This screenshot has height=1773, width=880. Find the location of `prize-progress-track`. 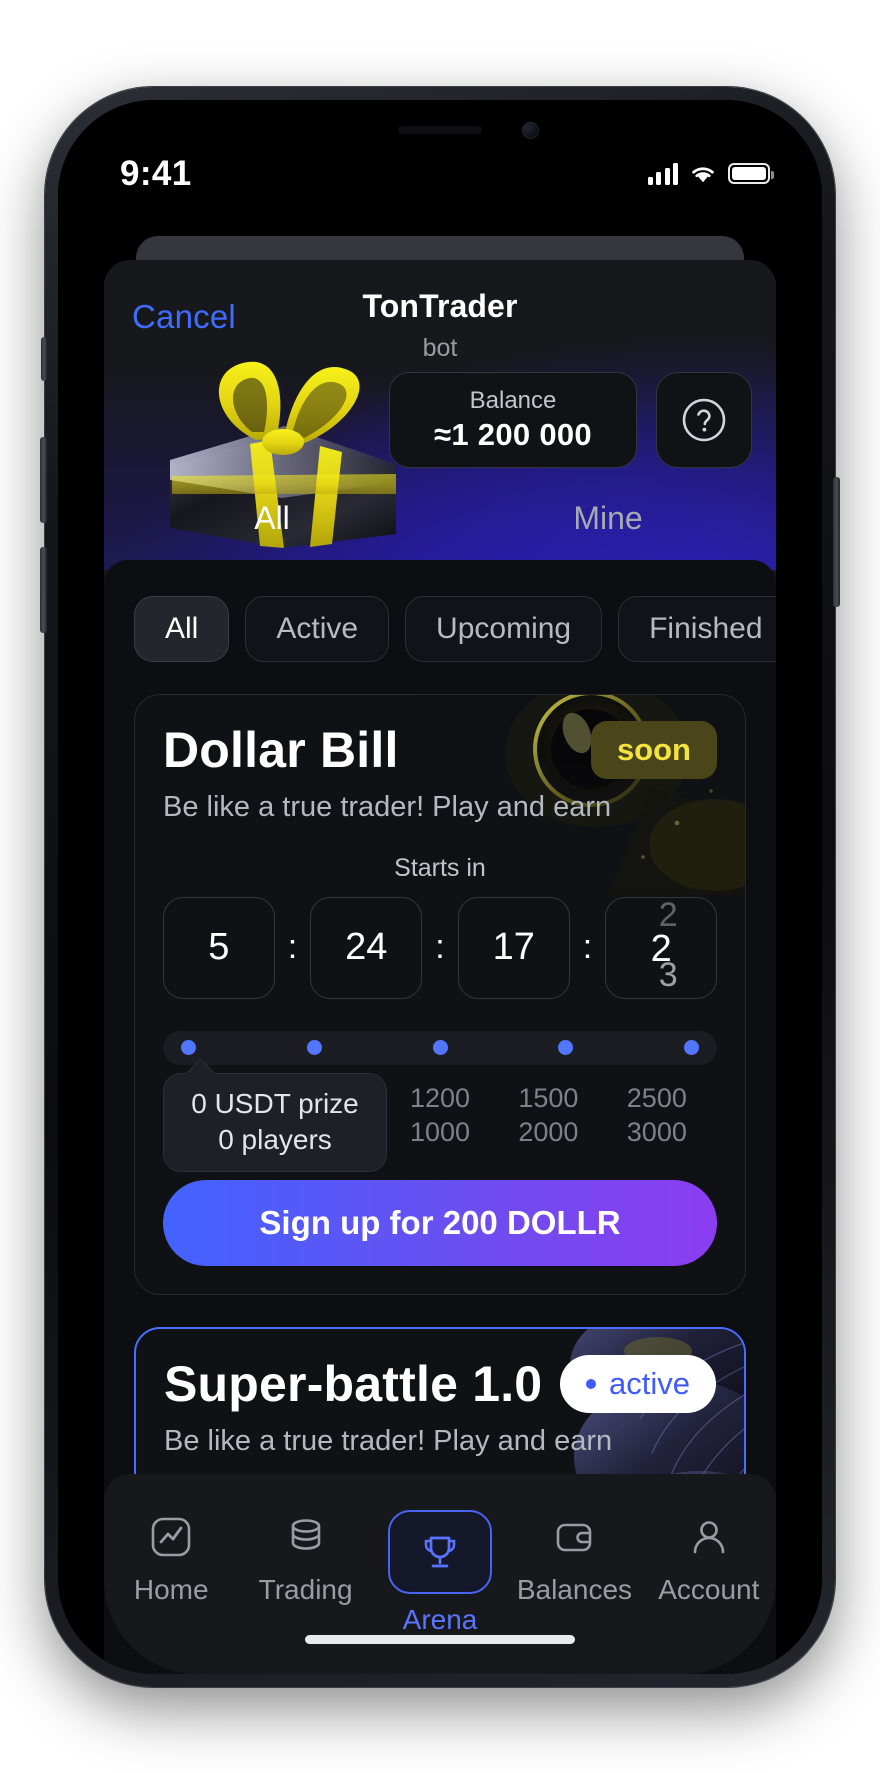

prize-progress-track is located at coordinates (440, 1047).